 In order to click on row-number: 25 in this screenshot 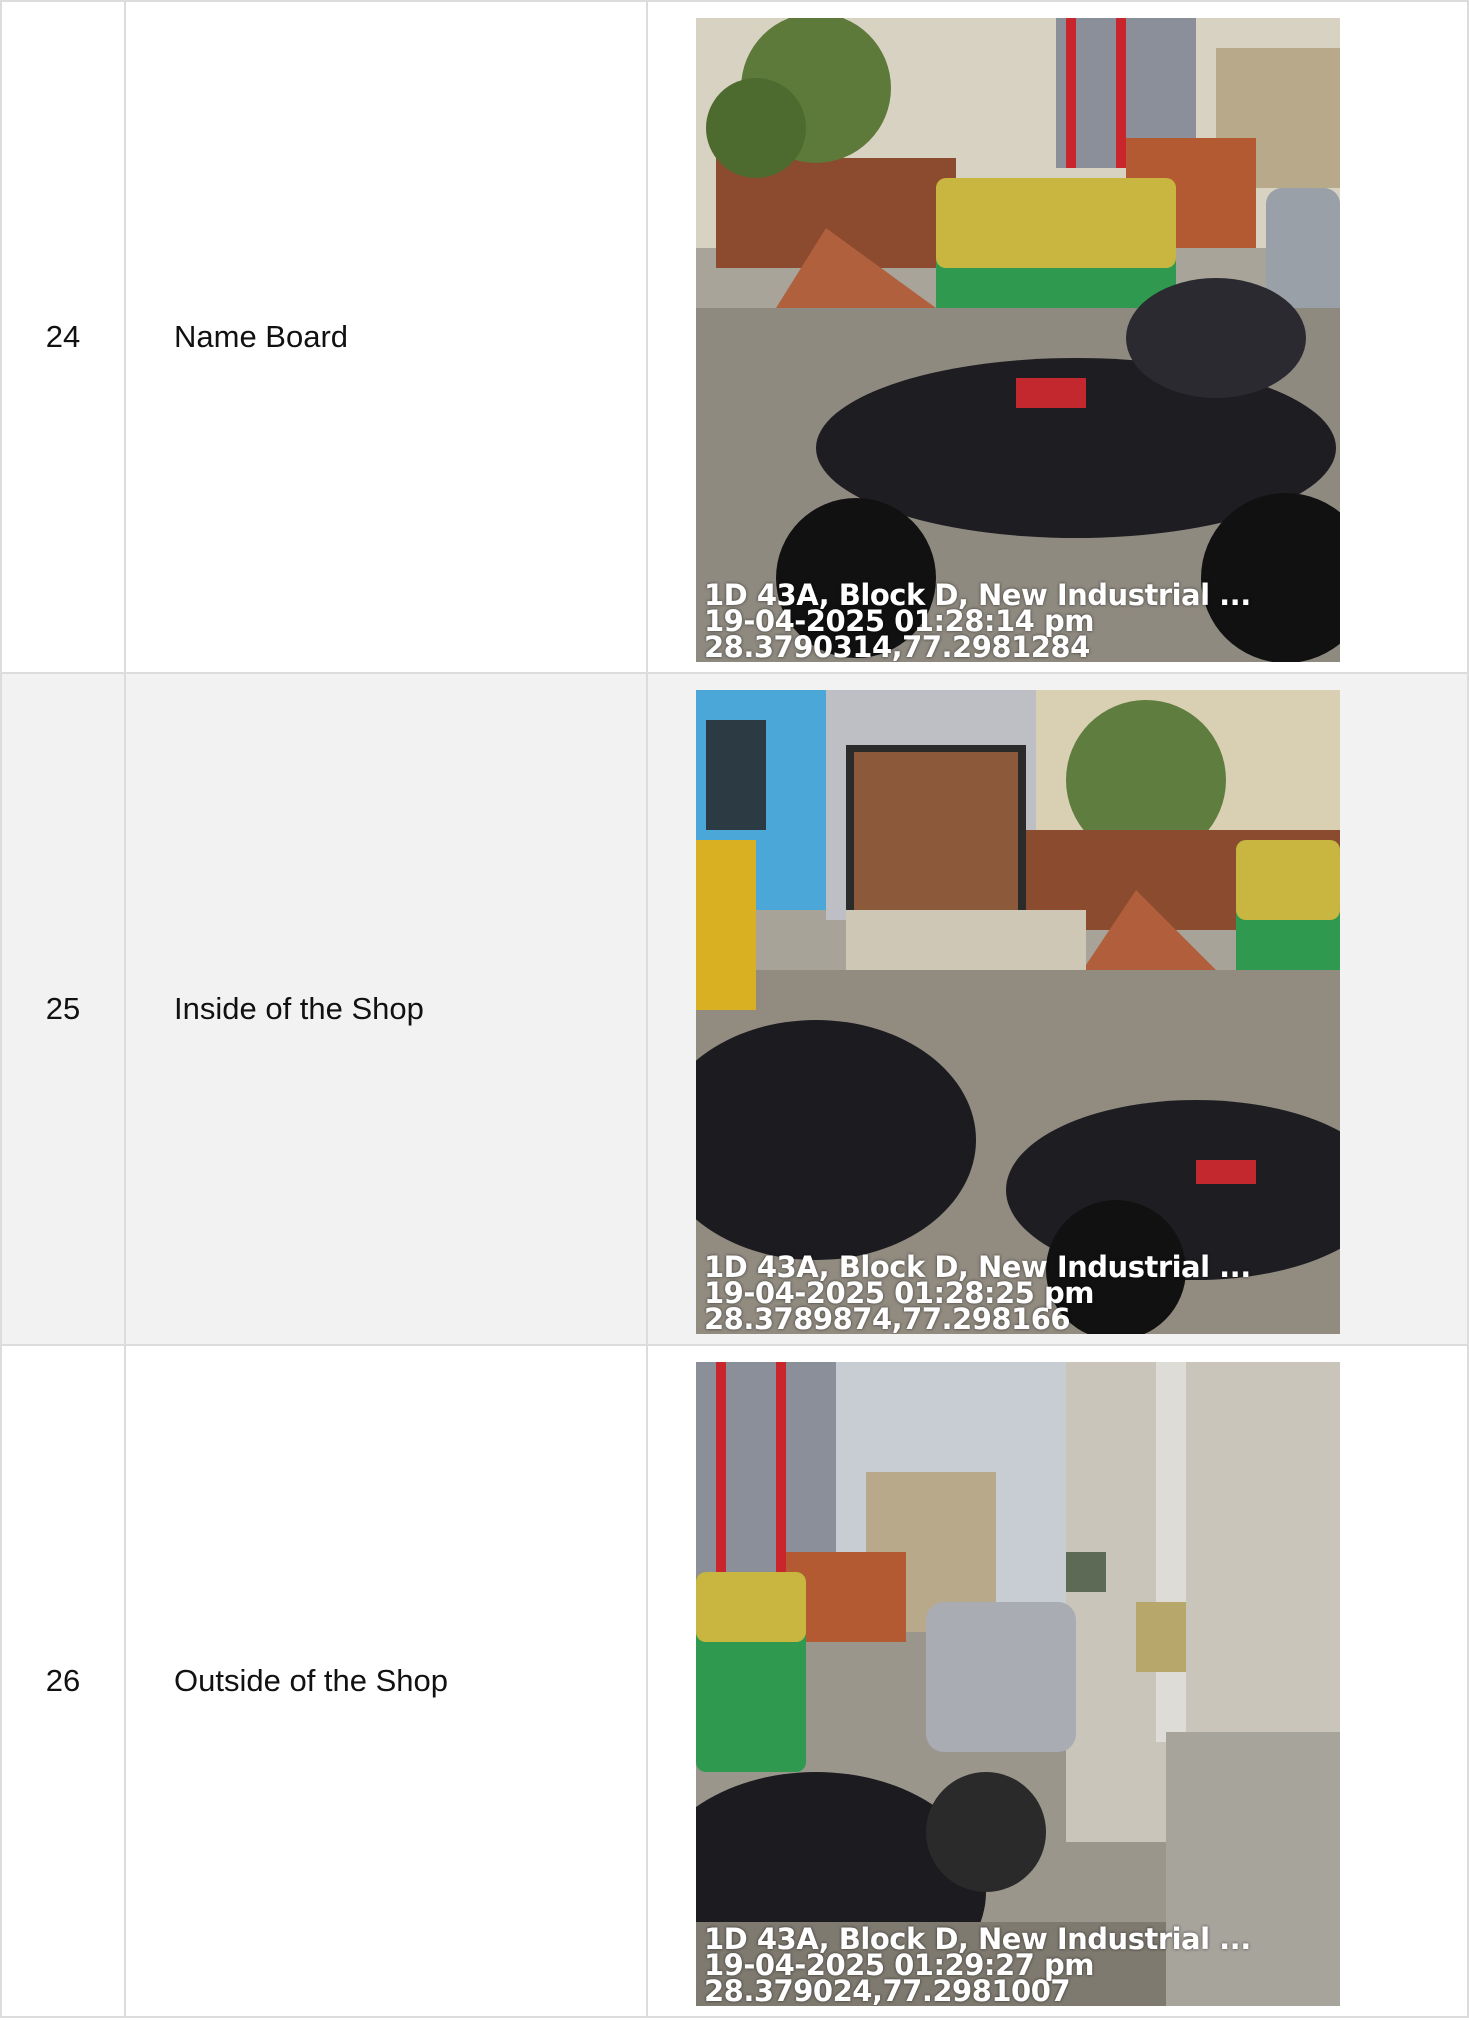, I will do `click(63, 1009)`.